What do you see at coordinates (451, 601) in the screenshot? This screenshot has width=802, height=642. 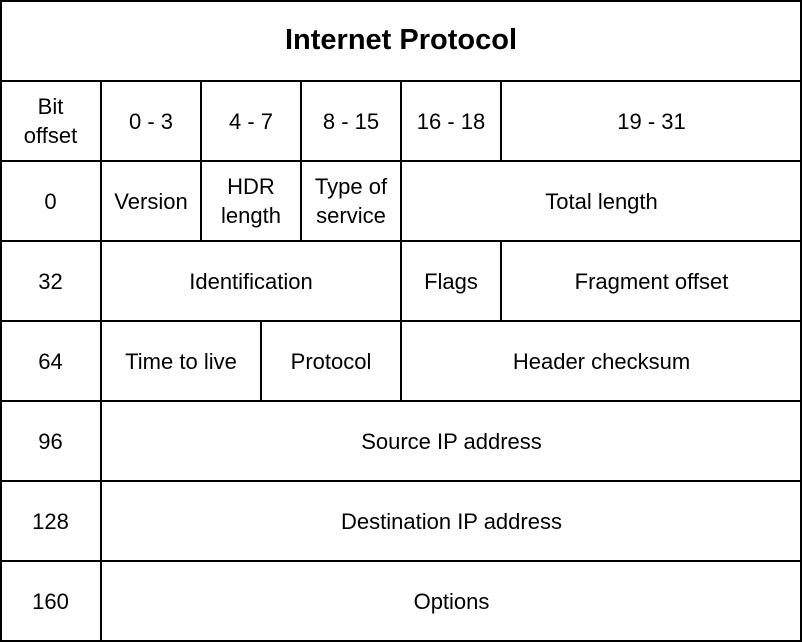 I see `field-options: Options` at bounding box center [451, 601].